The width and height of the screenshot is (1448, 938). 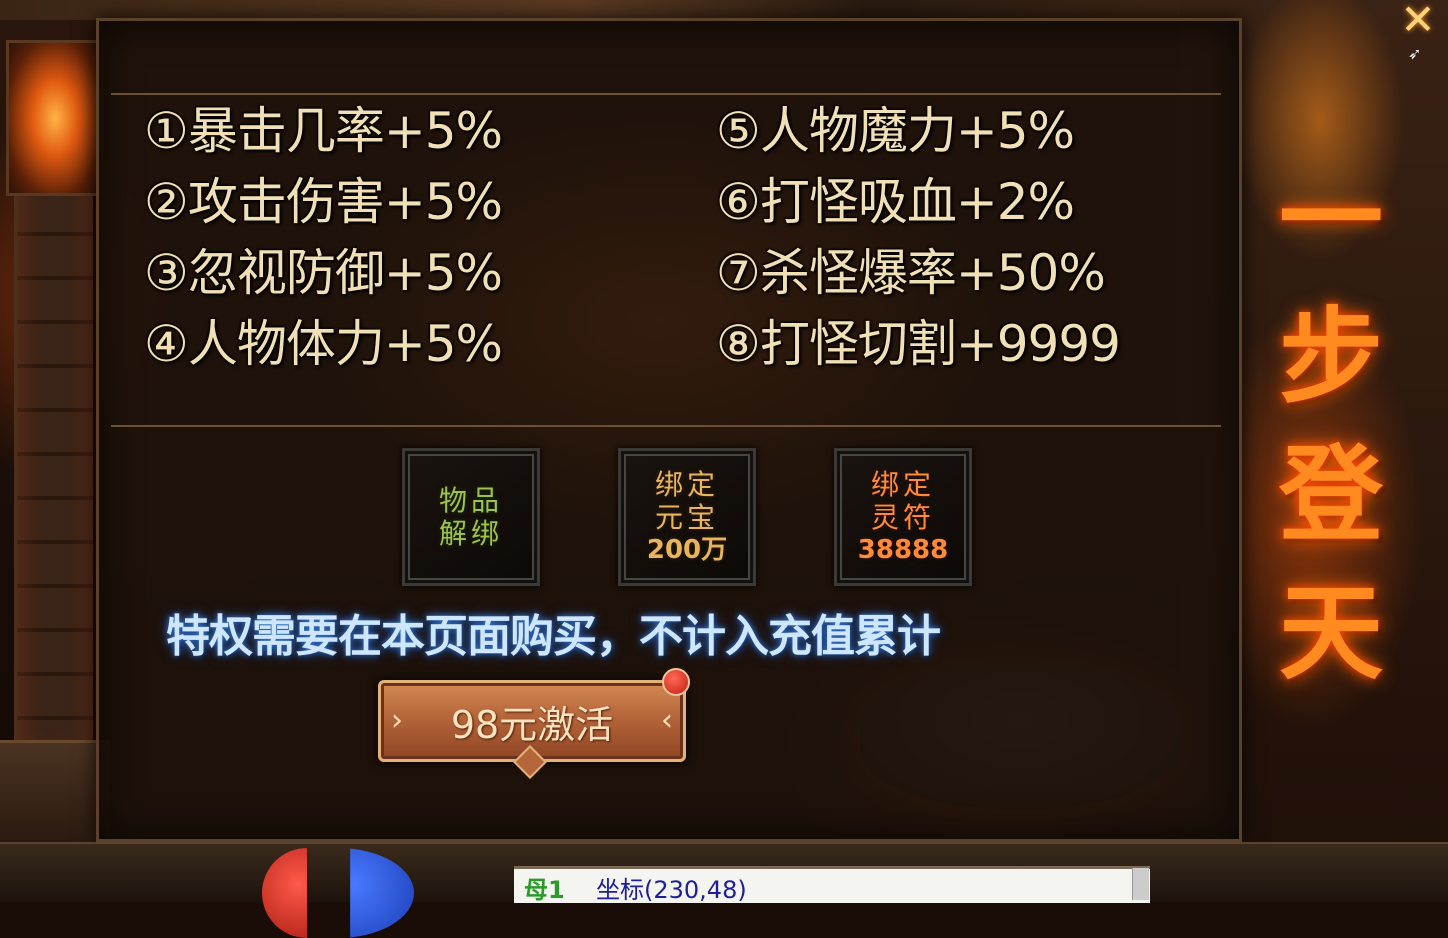 I want to click on chevron-left-icon: ‹, so click(x=667, y=720).